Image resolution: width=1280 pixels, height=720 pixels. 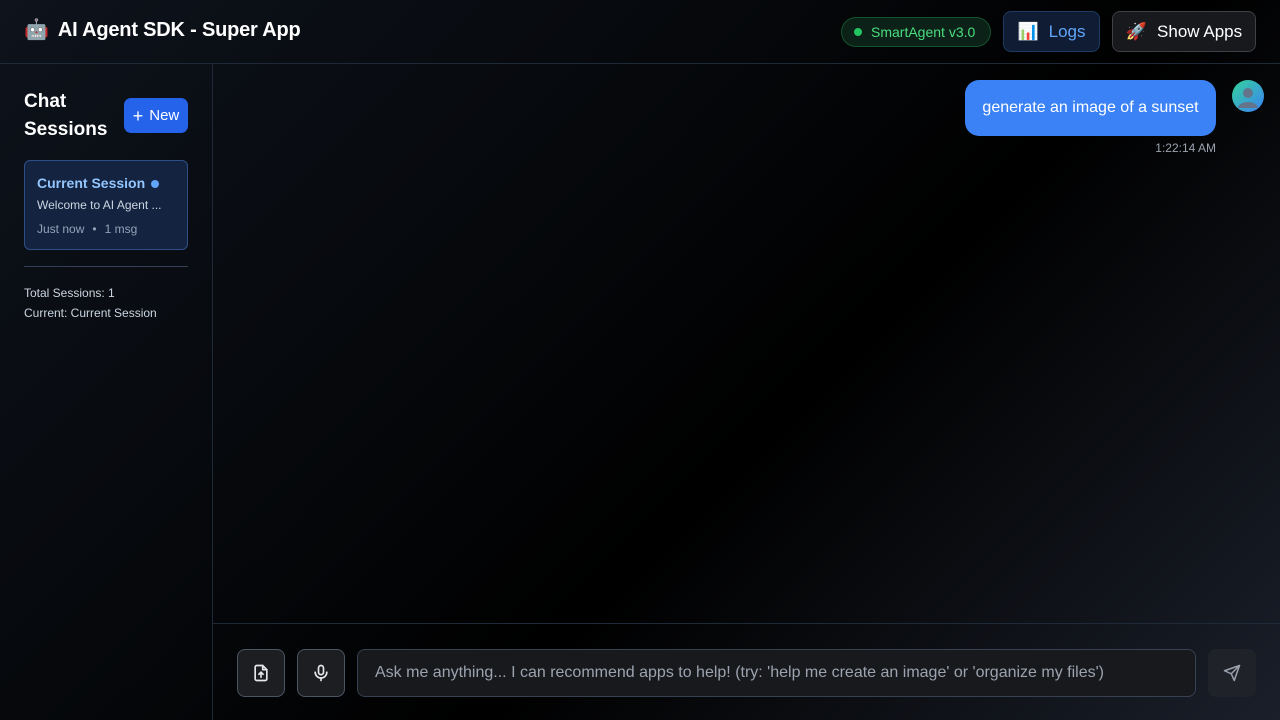 What do you see at coordinates (69, 293) in the screenshot?
I see `total-sessions: Total Sessions: 1` at bounding box center [69, 293].